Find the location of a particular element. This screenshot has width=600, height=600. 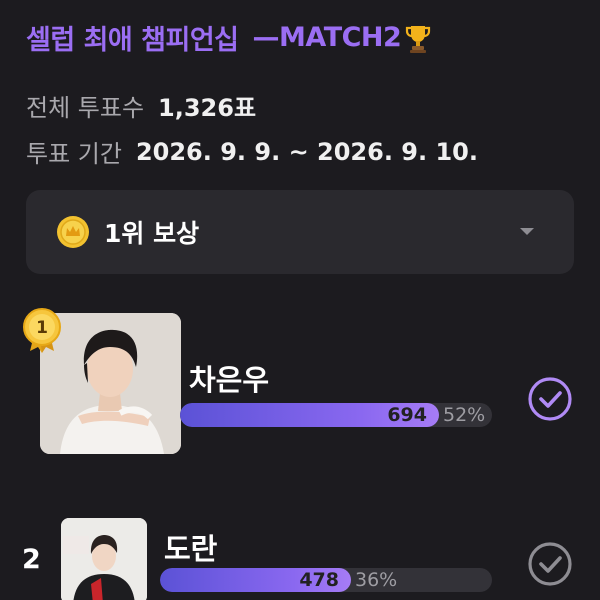

candidate-name: 도란 is located at coordinates (191, 549).